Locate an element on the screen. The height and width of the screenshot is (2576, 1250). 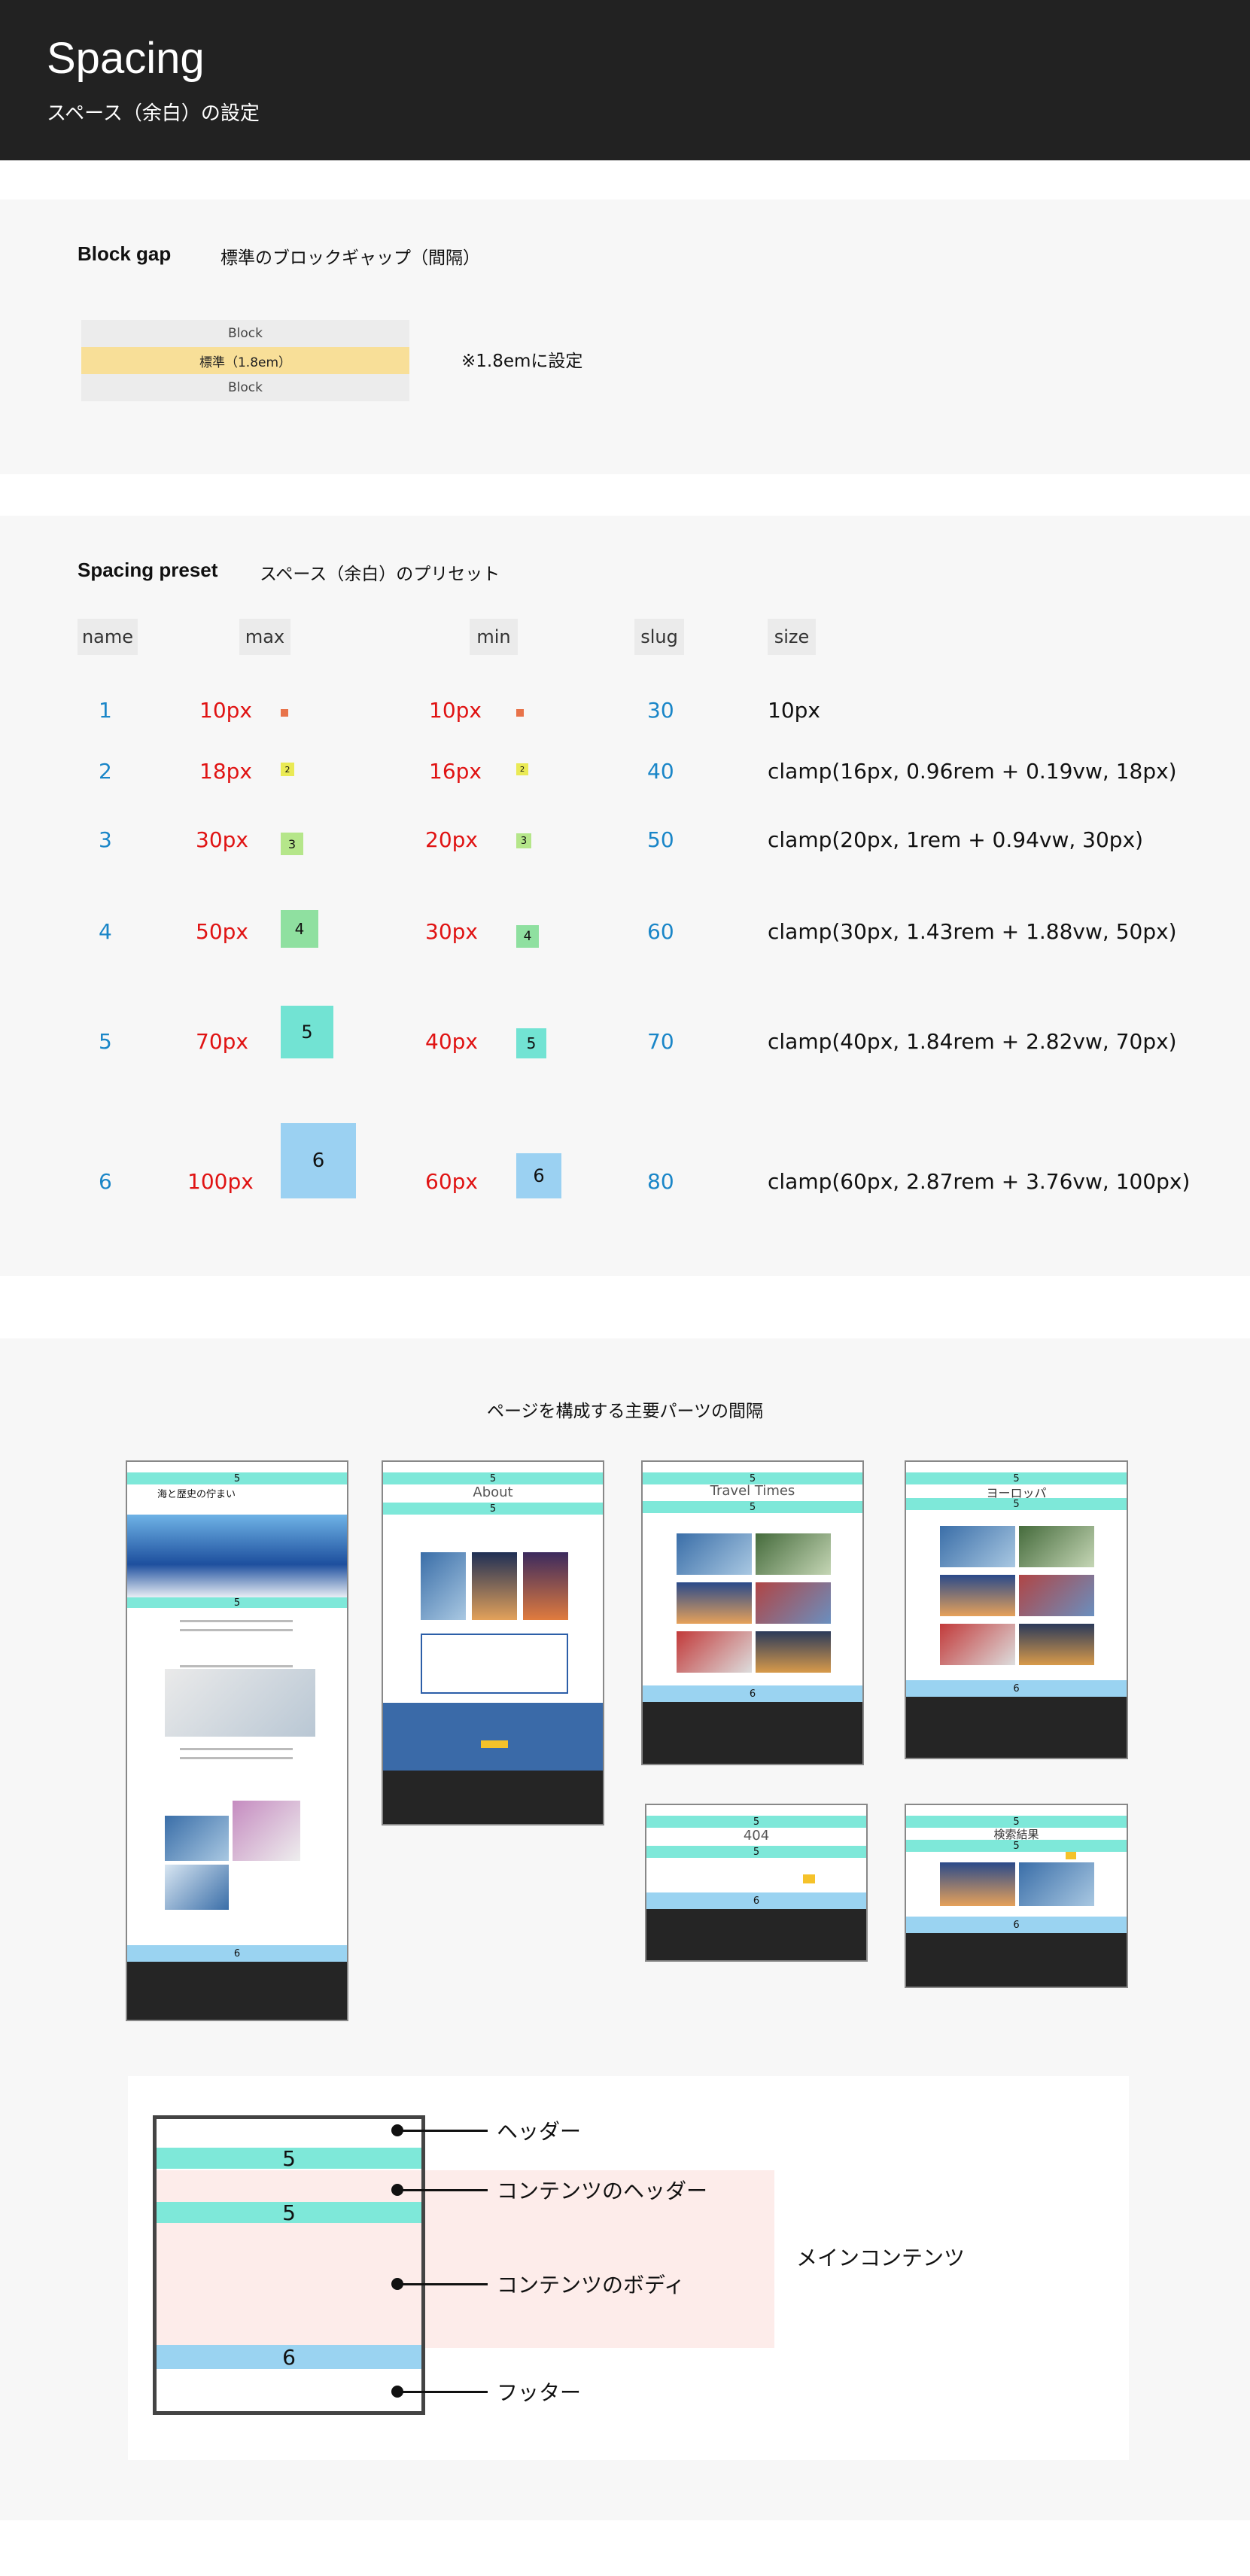
preset-max: 70px is located at coordinates (222, 1042).